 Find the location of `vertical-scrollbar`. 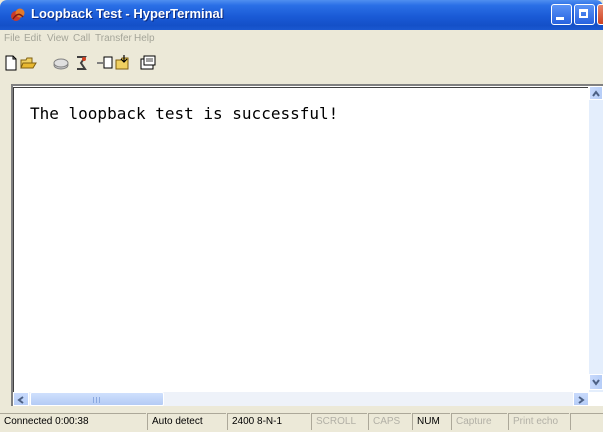

vertical-scrollbar is located at coordinates (596, 239).